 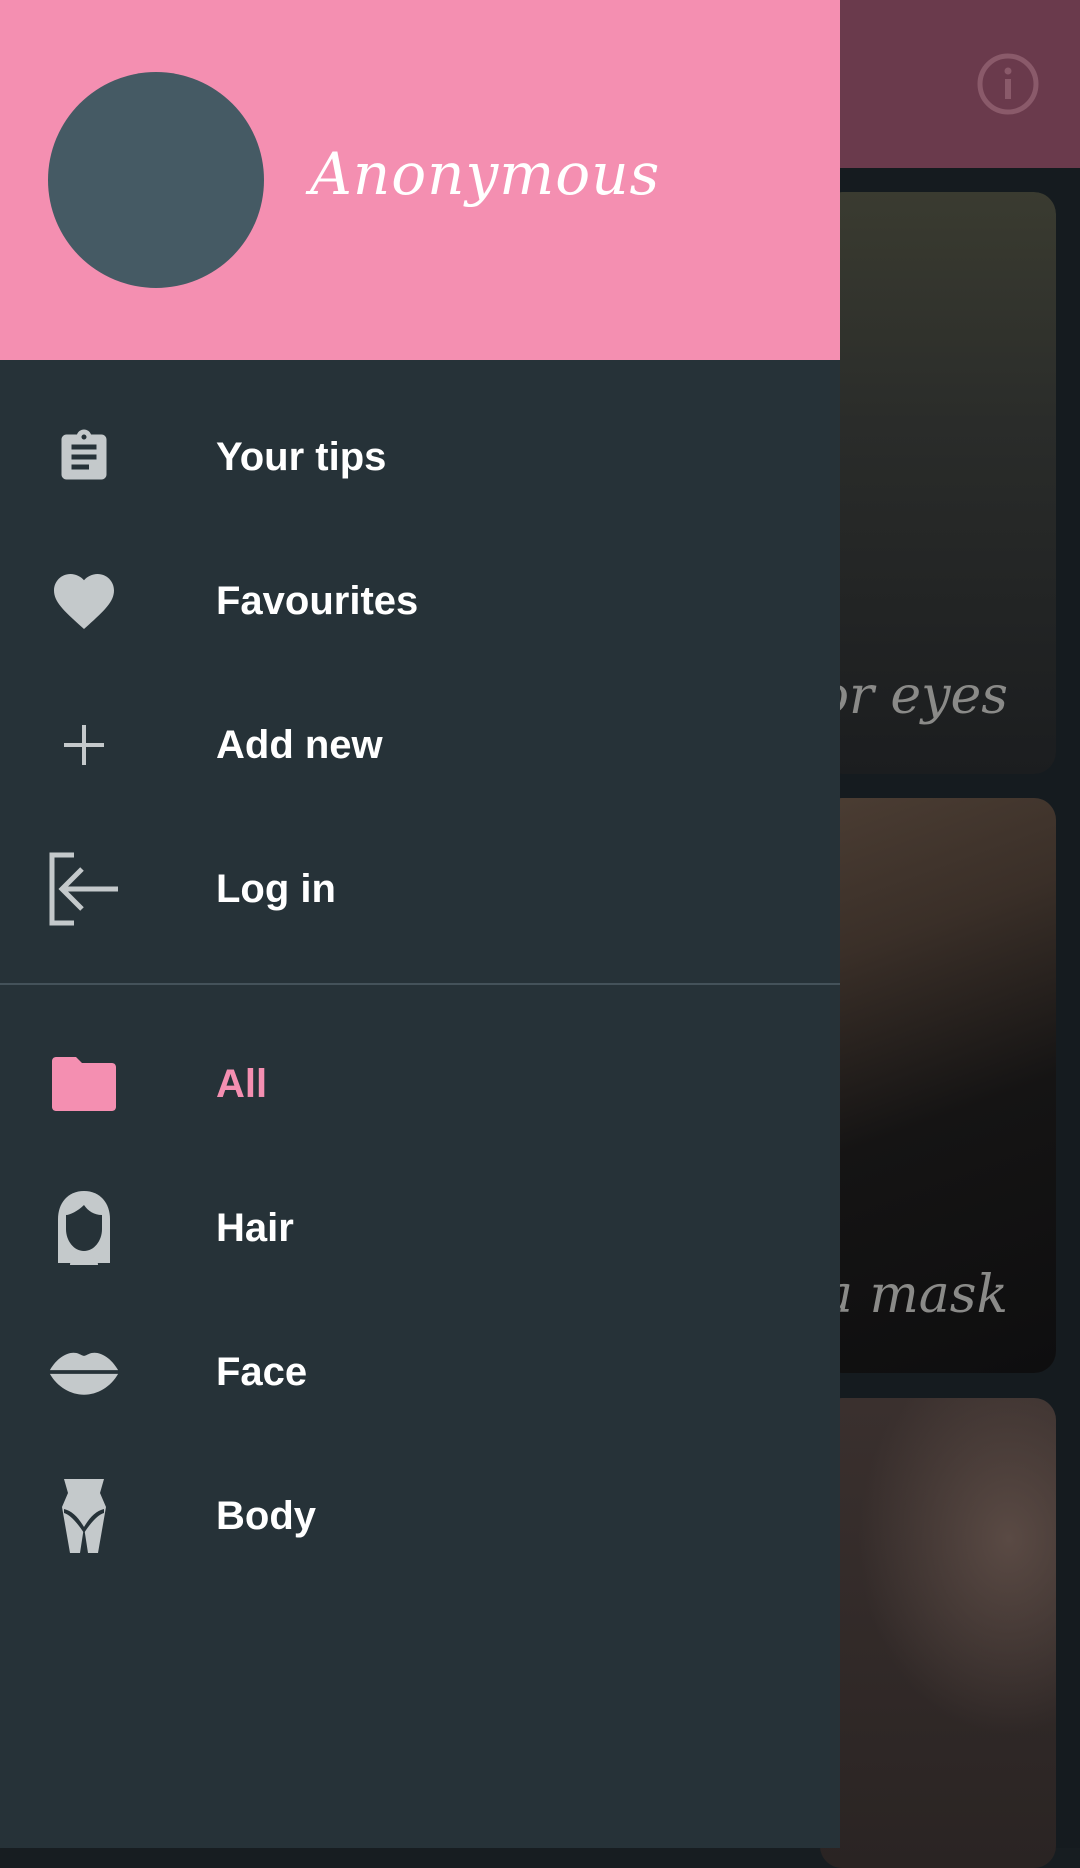 I want to click on info-icon, so click(x=1008, y=84).